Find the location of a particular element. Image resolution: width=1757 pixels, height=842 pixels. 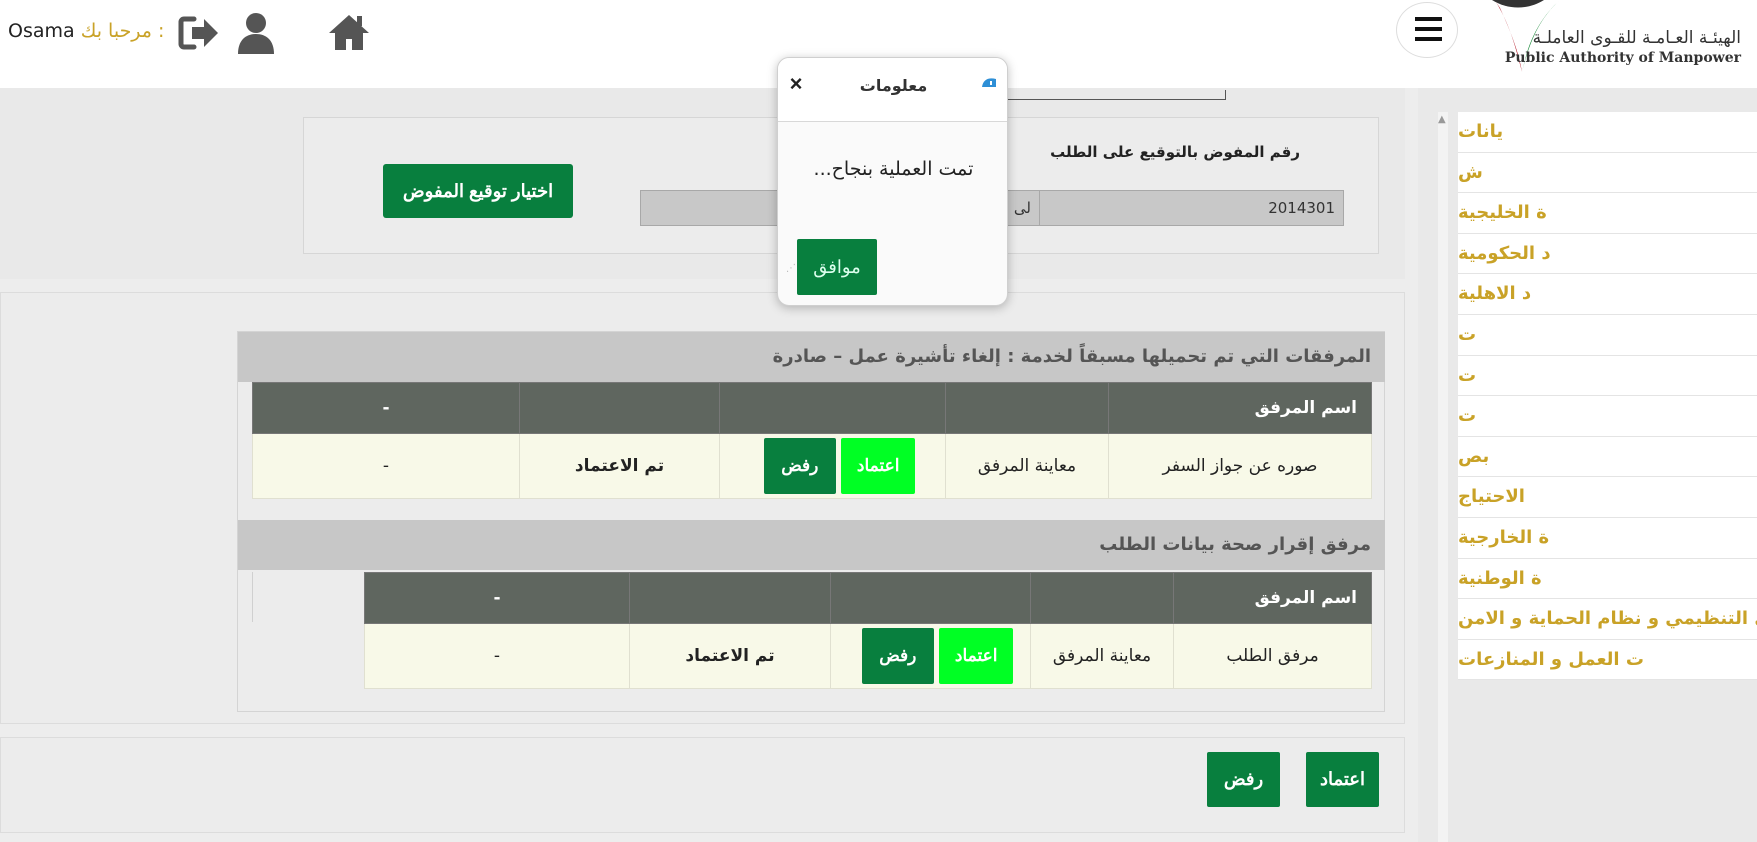

logo-english-text: Public Authority of Manpower is located at coordinates (1622, 58).